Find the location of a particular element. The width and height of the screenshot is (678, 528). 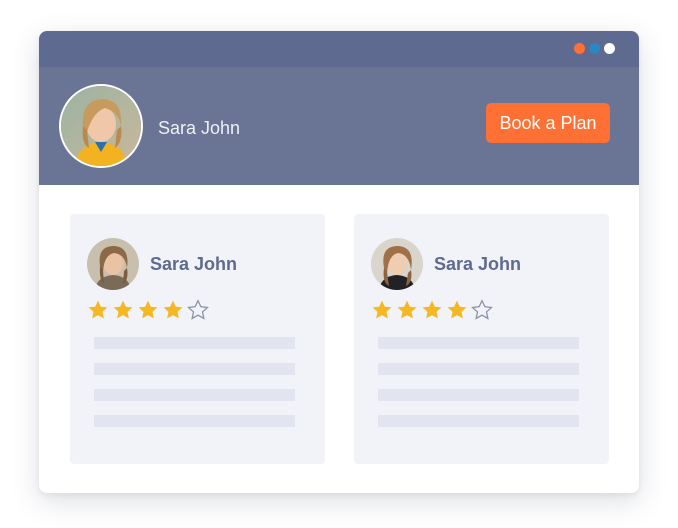

profile-photo-icon is located at coordinates (101, 126).